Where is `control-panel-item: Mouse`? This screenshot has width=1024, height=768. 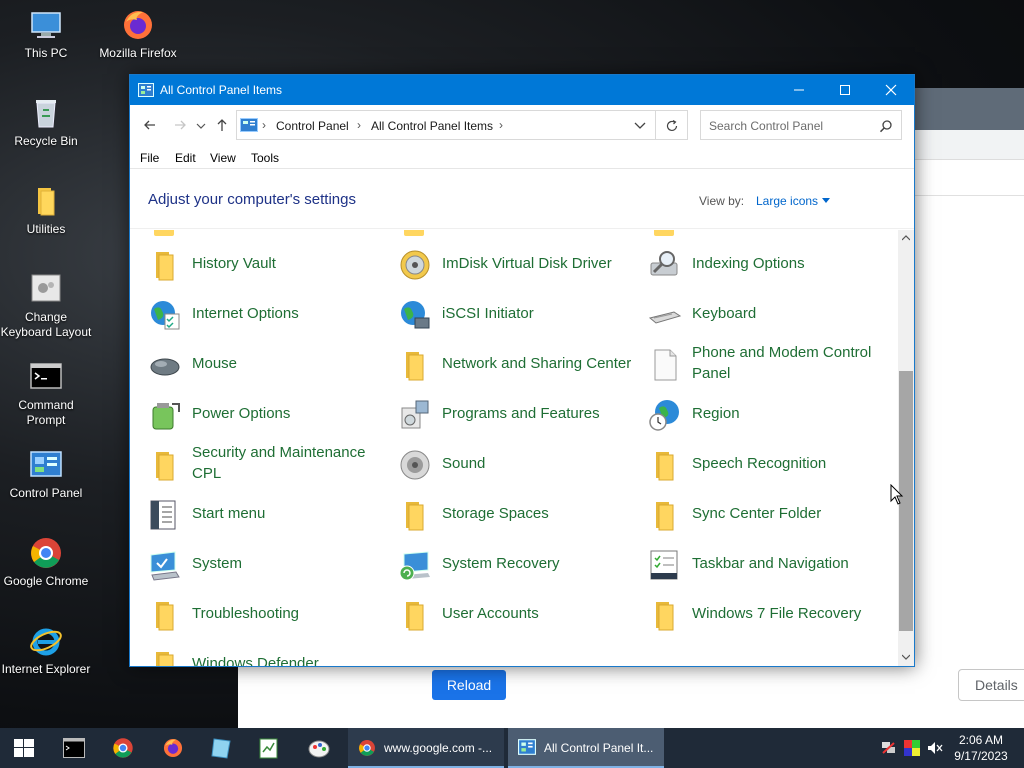 control-panel-item: Mouse is located at coordinates (250, 363).